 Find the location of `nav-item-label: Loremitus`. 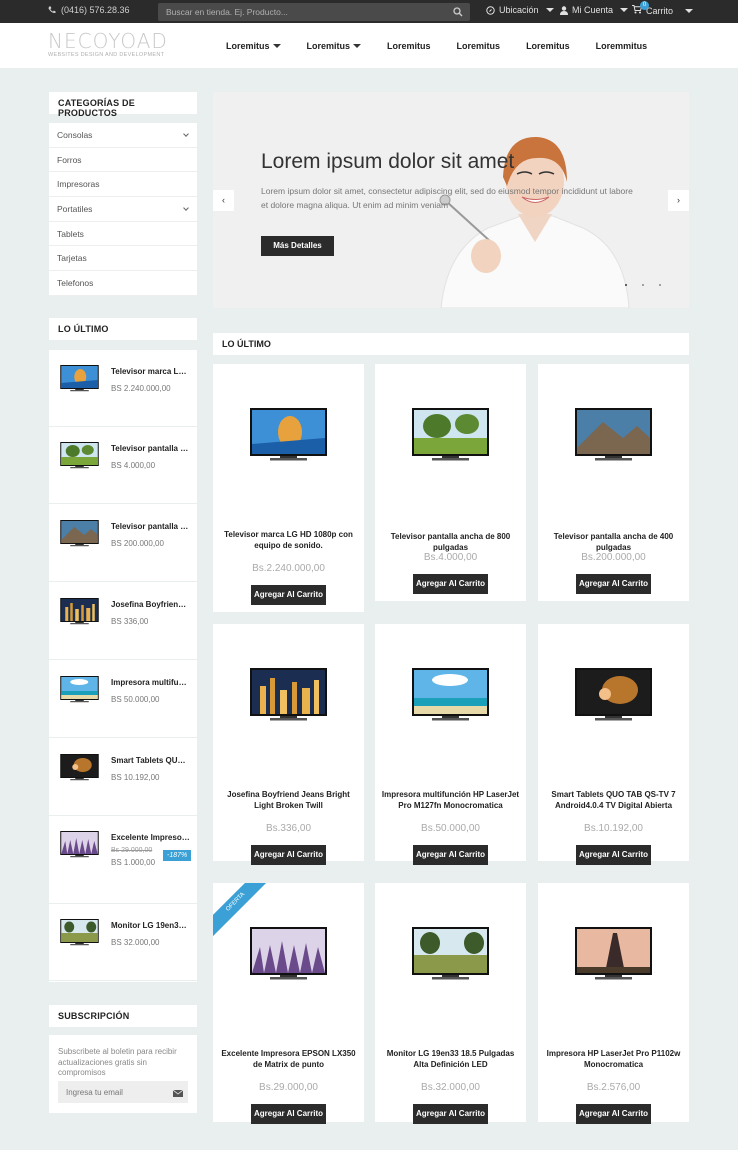

nav-item-label: Loremitus is located at coordinates (478, 46).